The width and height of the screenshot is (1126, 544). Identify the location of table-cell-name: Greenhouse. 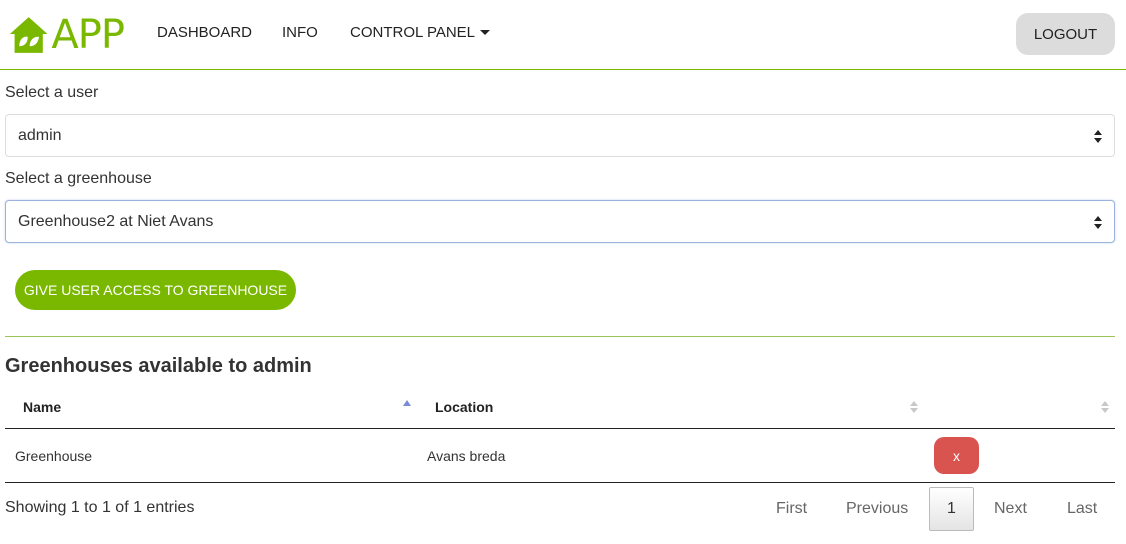
(54, 456).